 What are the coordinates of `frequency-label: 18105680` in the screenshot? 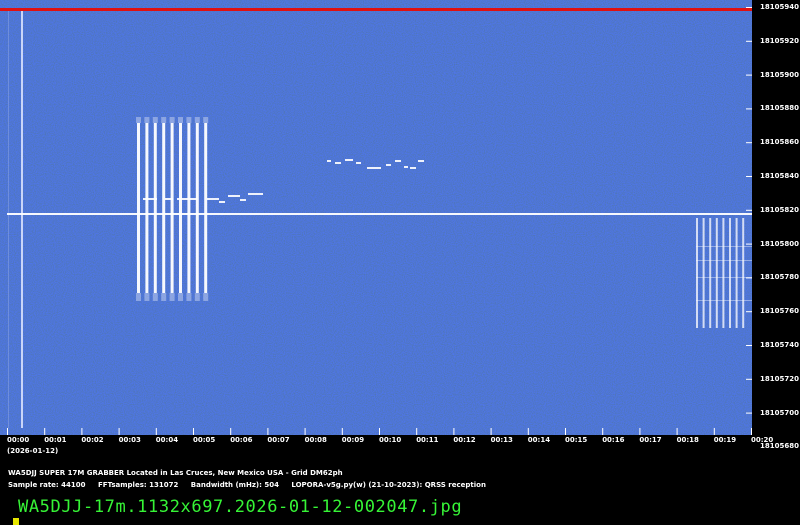 It's located at (779, 446).